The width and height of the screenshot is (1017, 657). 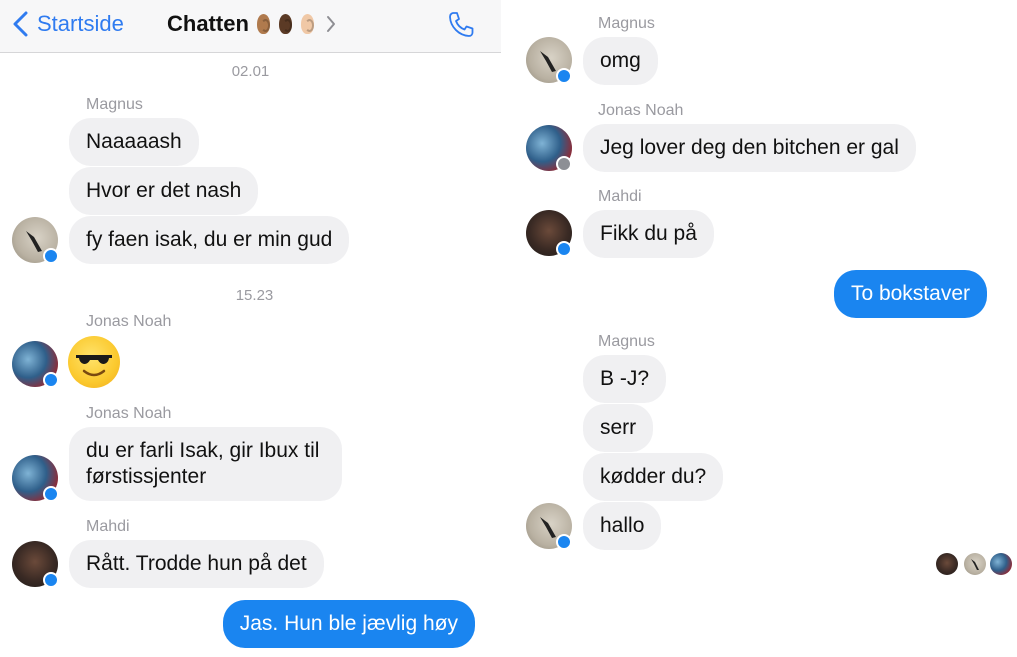 I want to click on back-button-label: Startside, so click(x=80, y=24).